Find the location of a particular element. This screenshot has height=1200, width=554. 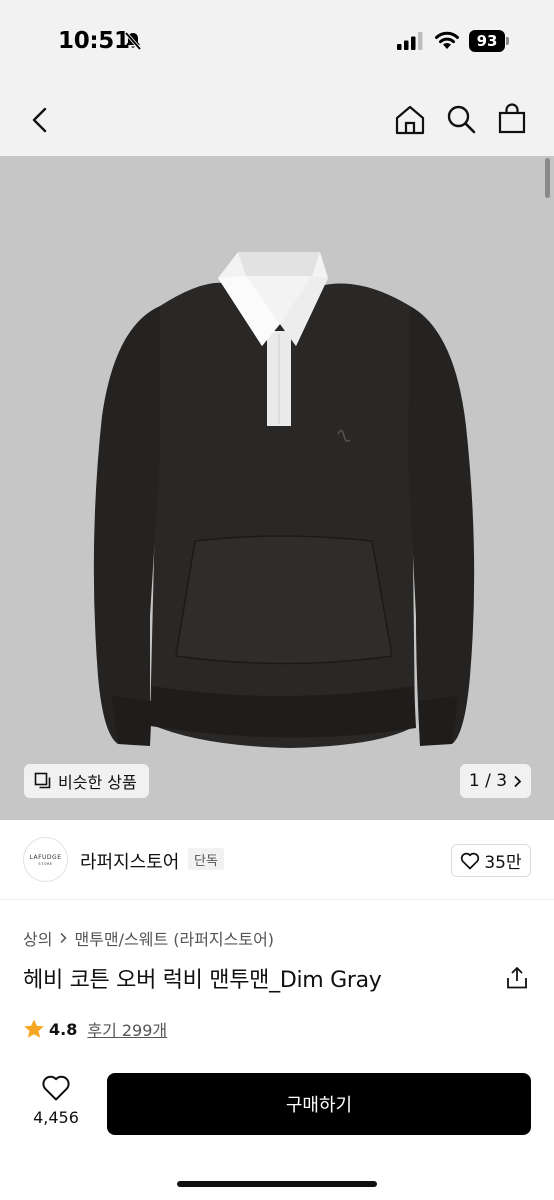

store-like-count: 35만 is located at coordinates (503, 863).